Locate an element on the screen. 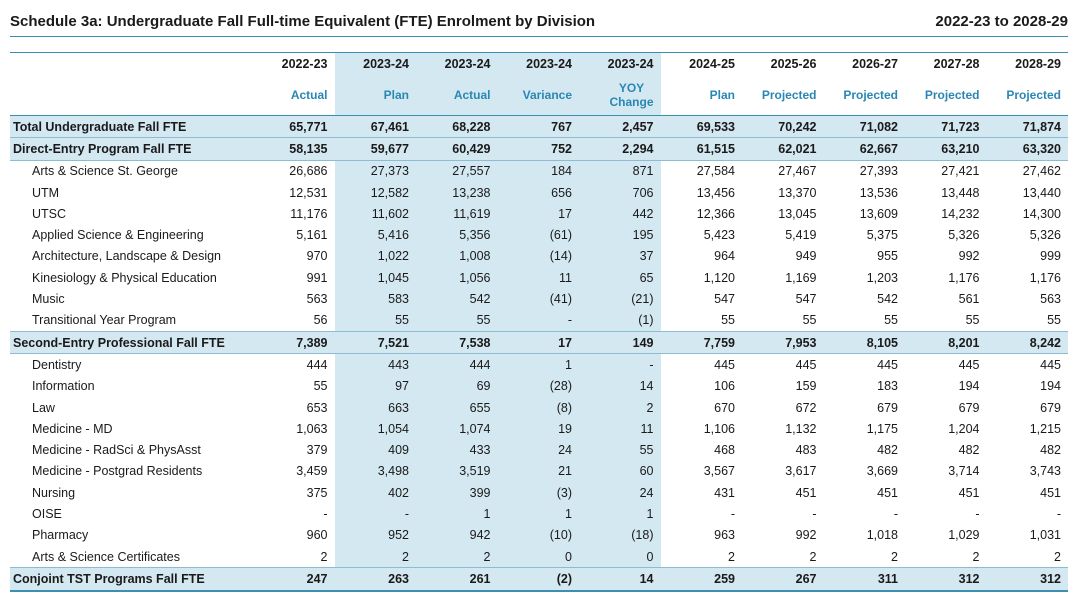 The width and height of the screenshot is (1080, 598). col-type: Plan is located at coordinates (375, 95).